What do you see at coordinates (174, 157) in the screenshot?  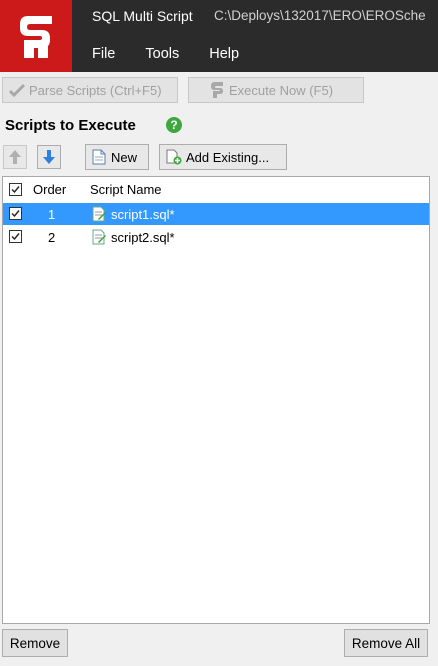 I see `add-file-icon` at bounding box center [174, 157].